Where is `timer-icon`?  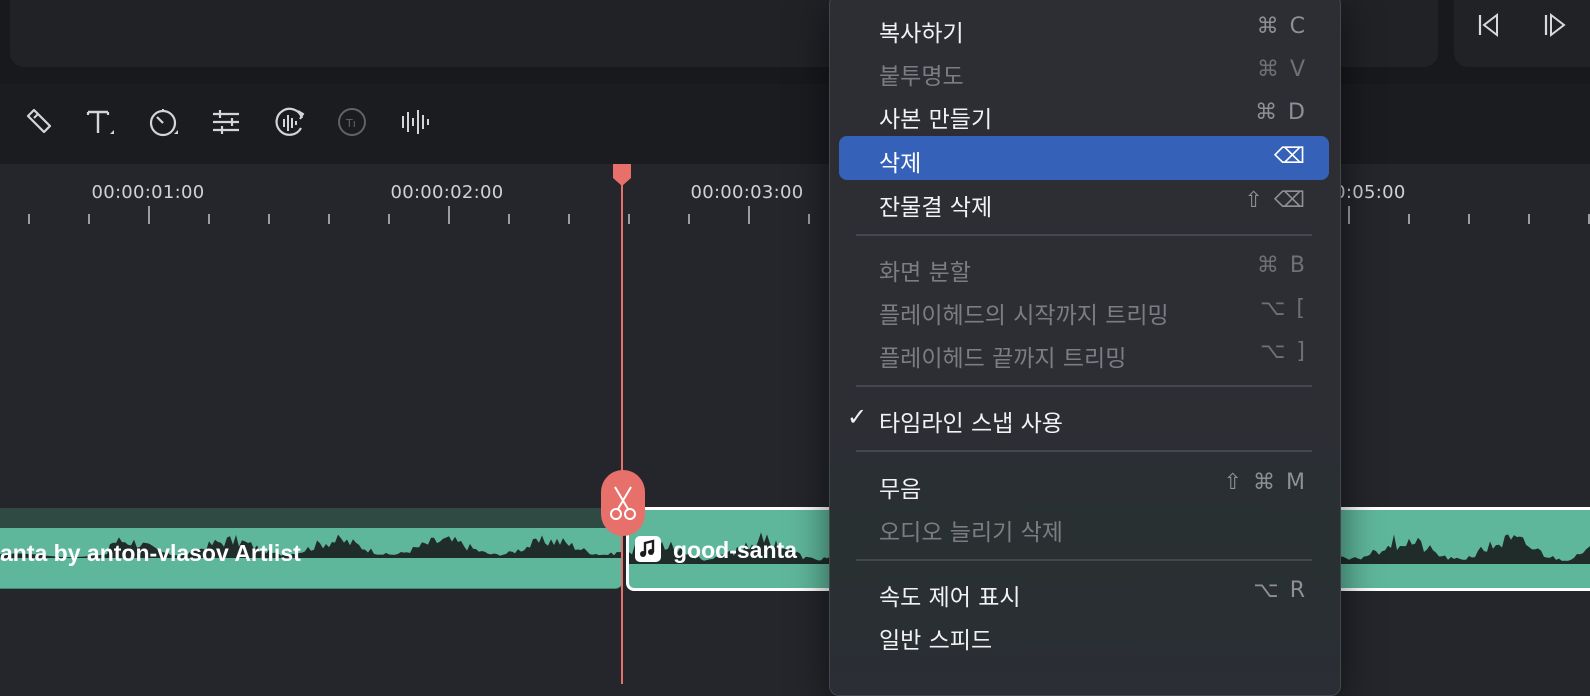 timer-icon is located at coordinates (164, 122).